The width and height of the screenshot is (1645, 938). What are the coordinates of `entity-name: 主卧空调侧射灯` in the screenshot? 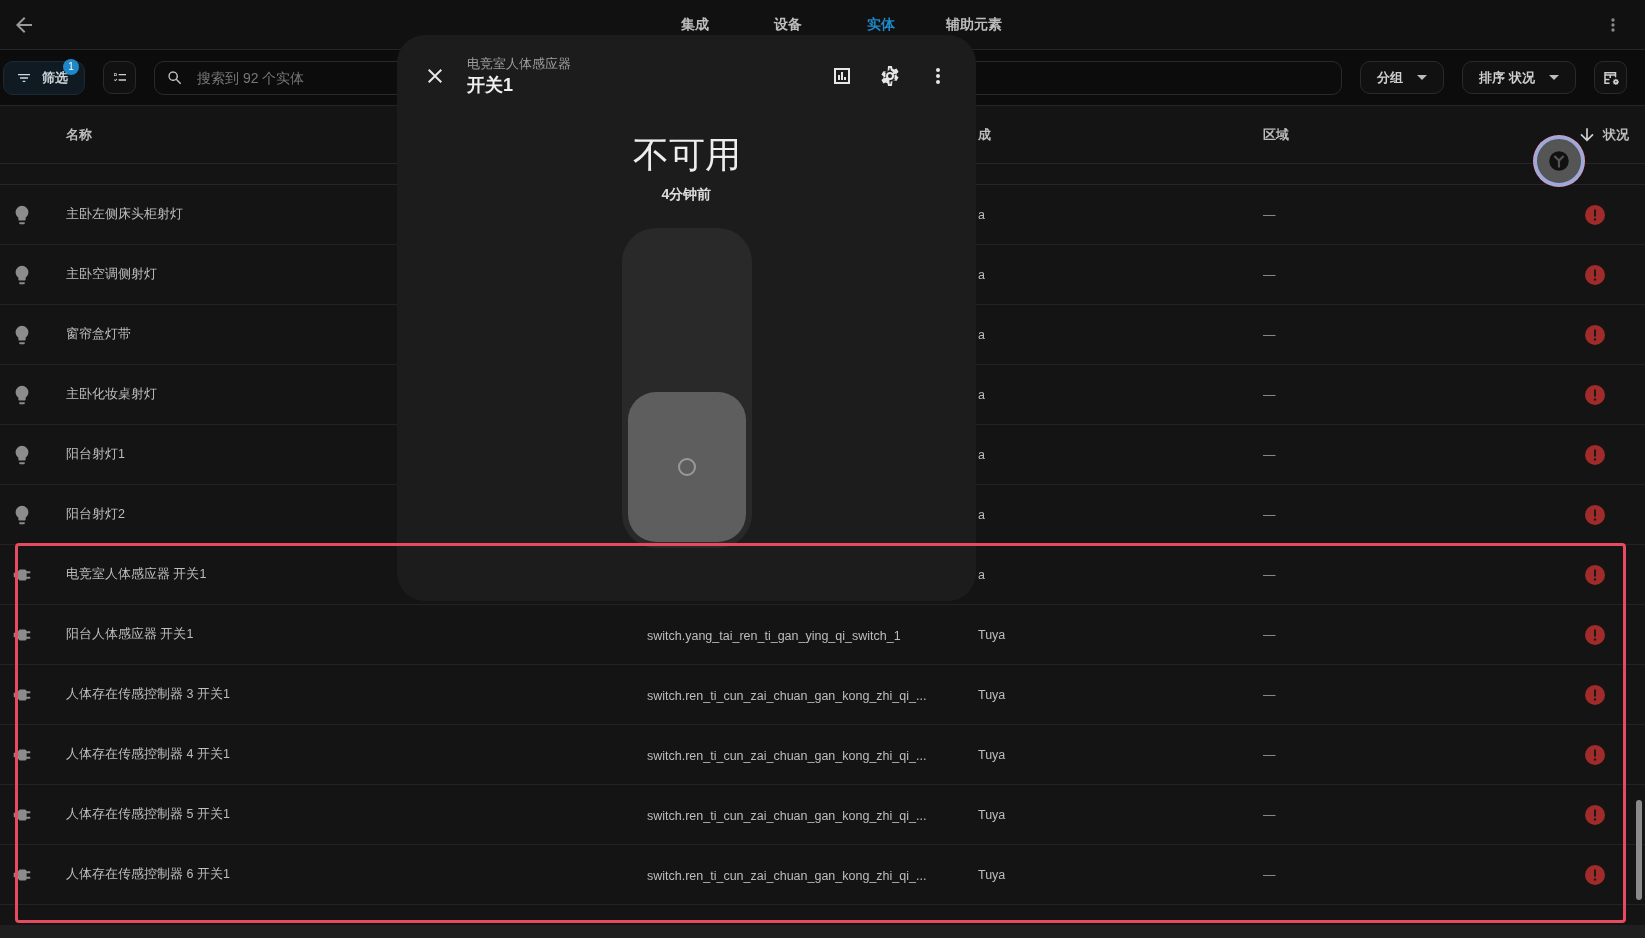 It's located at (111, 274).